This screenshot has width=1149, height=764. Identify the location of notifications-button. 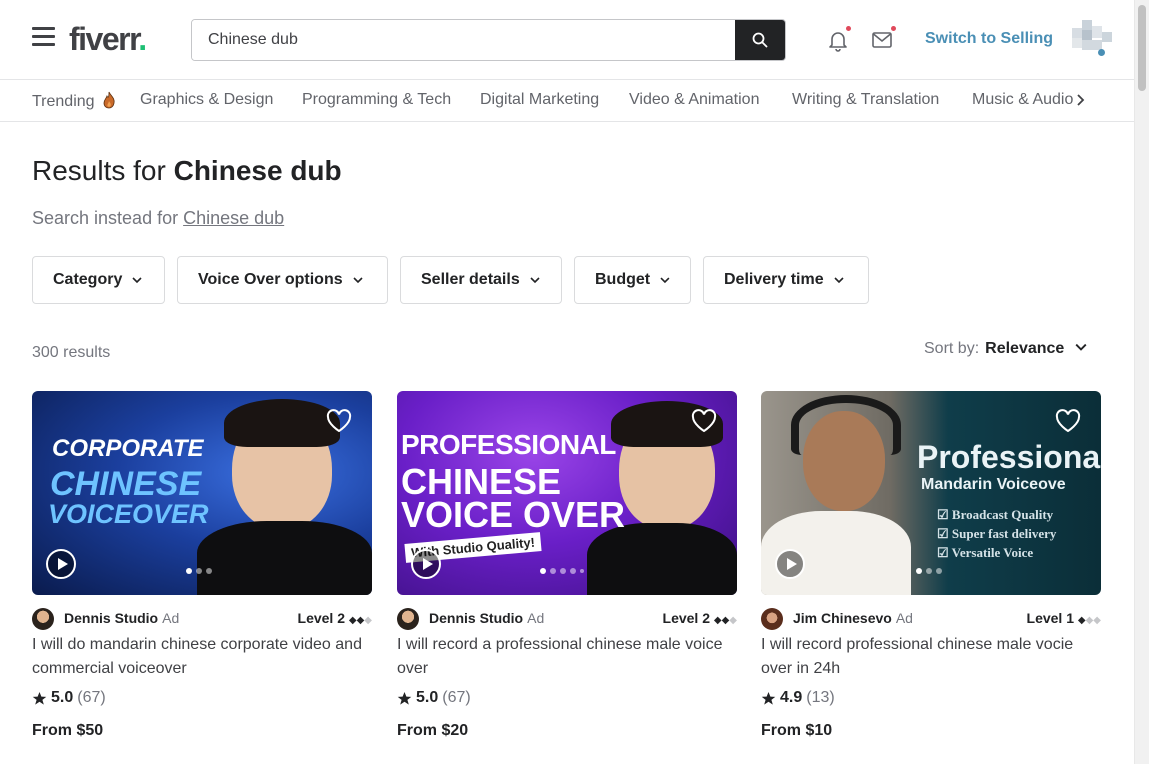
(838, 39).